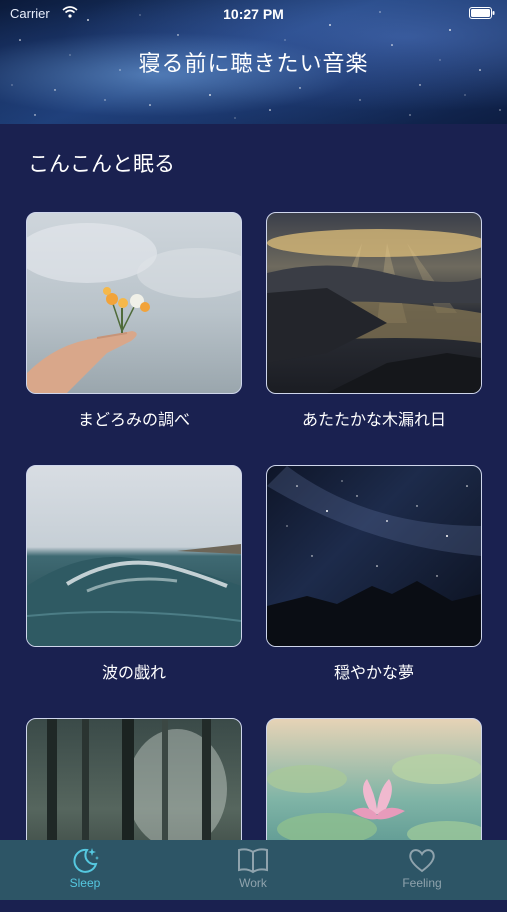 The image size is (507, 912). I want to click on header-banner: Carrier 10:27 PM 寝る前に聴きたい音楽, so click(253, 62).